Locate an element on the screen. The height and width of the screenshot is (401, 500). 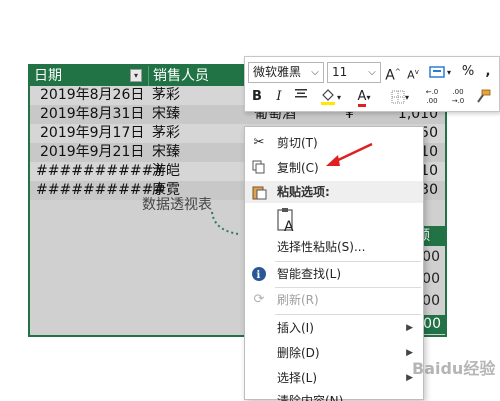
menu-item-label: 智能查找(L) is located at coordinates (309, 274).